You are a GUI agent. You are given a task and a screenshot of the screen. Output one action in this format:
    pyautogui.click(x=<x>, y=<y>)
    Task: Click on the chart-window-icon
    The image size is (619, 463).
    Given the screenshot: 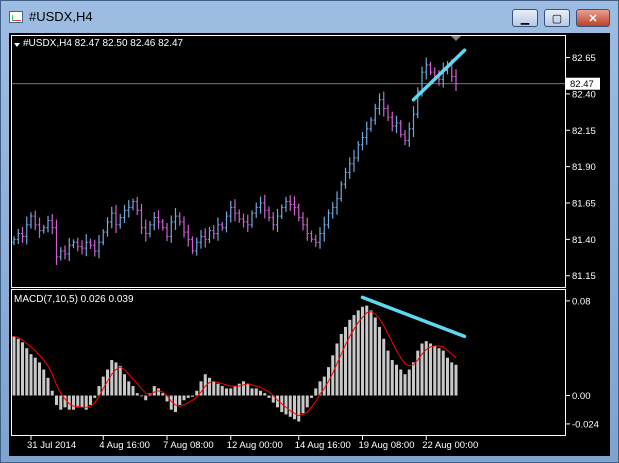 What is the action you would take?
    pyautogui.click(x=16, y=17)
    